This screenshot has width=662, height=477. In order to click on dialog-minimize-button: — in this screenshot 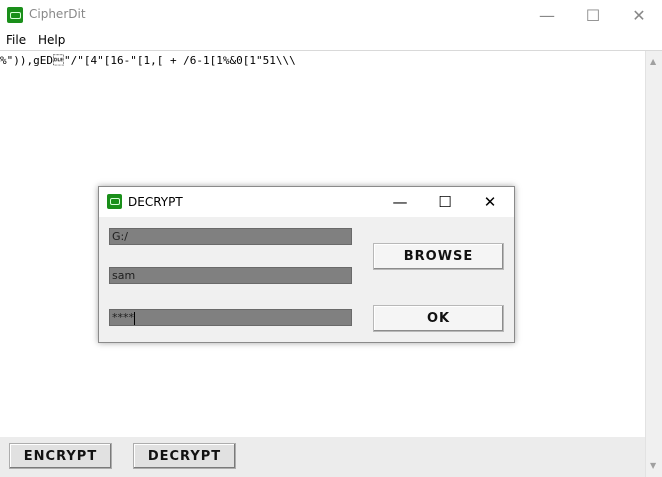, I will do `click(400, 202)`.